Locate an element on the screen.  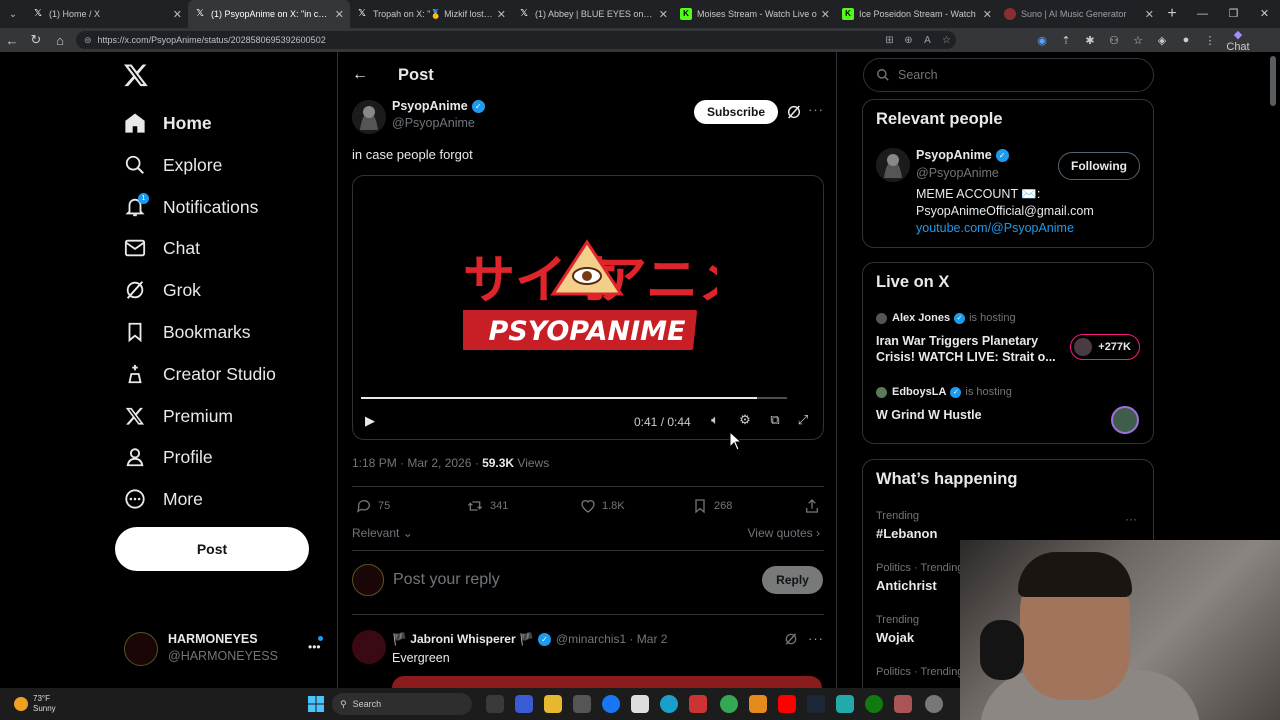
reply-action: 75 is located at coordinates (373, 506).